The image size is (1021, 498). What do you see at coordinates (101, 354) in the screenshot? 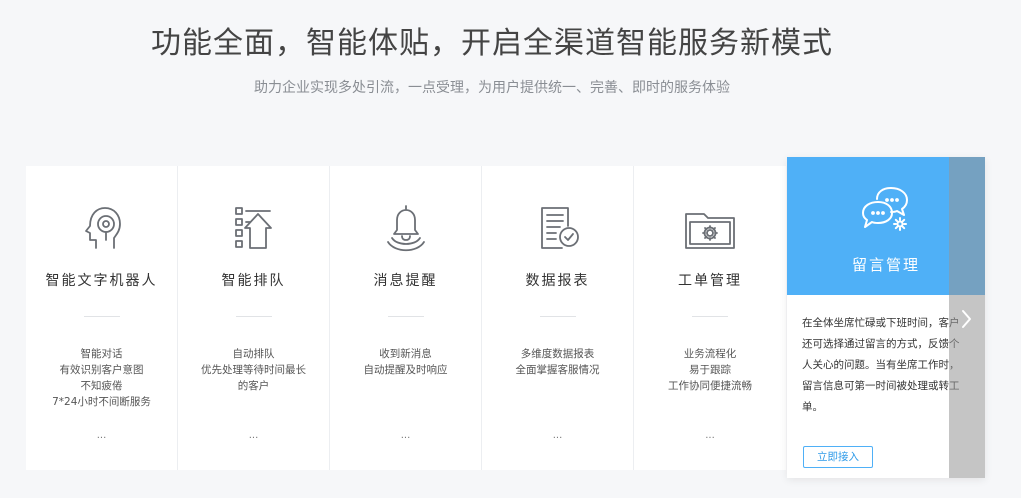
I see `card-desc-line: 智能对话` at bounding box center [101, 354].